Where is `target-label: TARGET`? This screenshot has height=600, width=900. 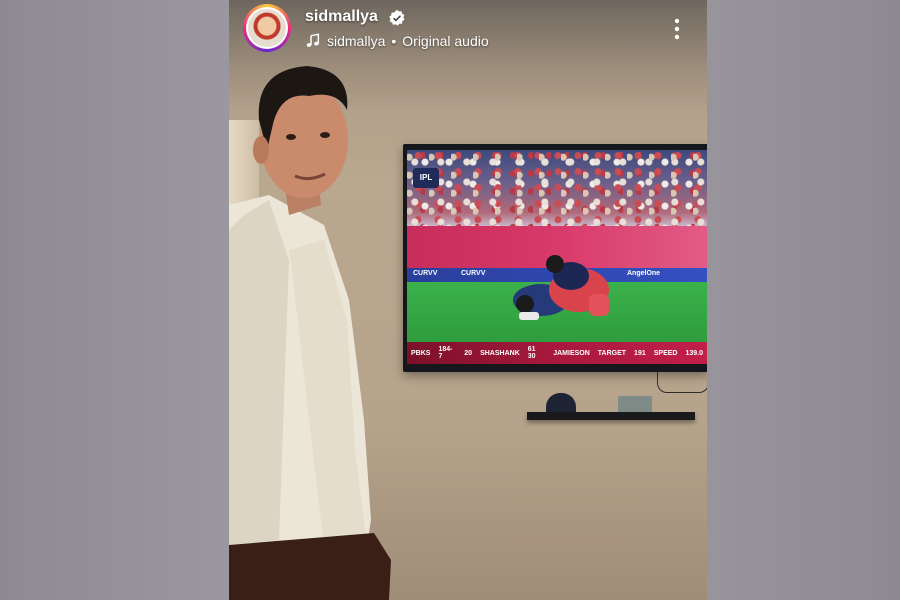 target-label: TARGET is located at coordinates (612, 353).